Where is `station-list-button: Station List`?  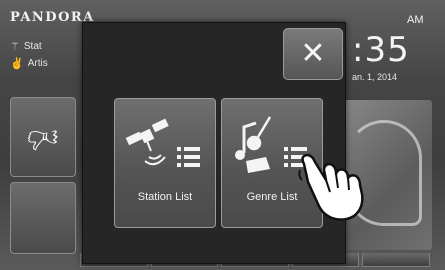 station-list-button: Station List is located at coordinates (165, 163).